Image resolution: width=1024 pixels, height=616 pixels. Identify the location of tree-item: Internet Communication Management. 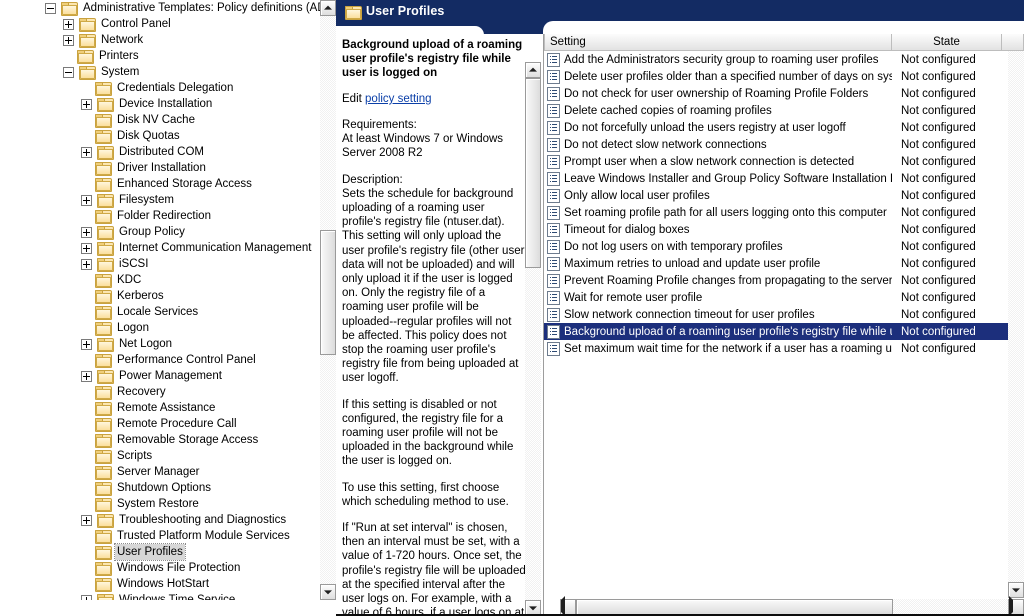
(160, 248).